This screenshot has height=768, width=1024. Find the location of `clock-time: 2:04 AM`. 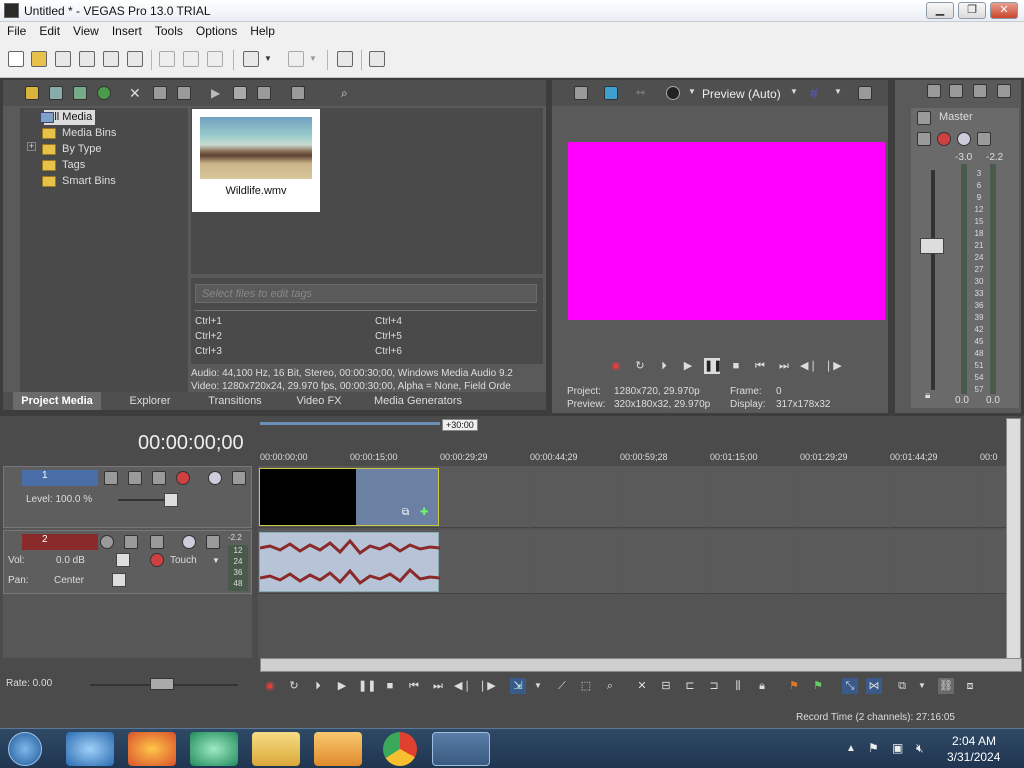

clock-time: 2:04 AM is located at coordinates (974, 741).